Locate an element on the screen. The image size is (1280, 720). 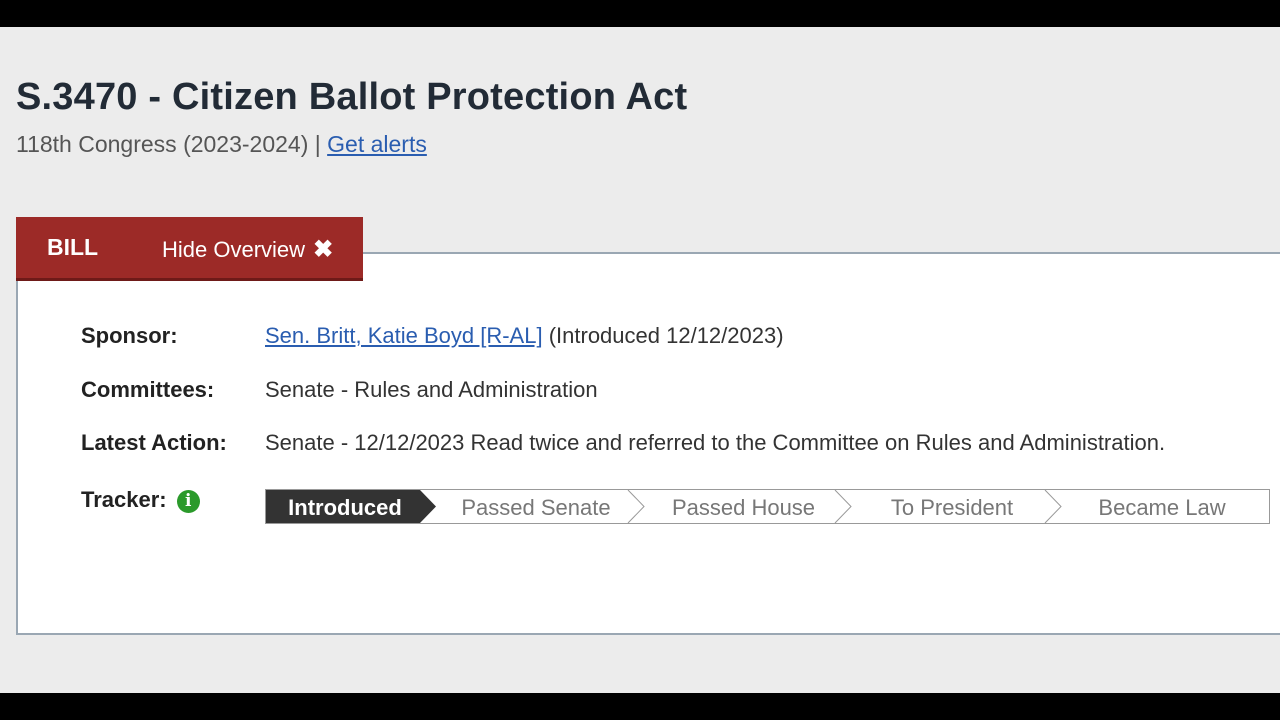
tracker-label-row: Tracker: i is located at coordinates (140, 500).